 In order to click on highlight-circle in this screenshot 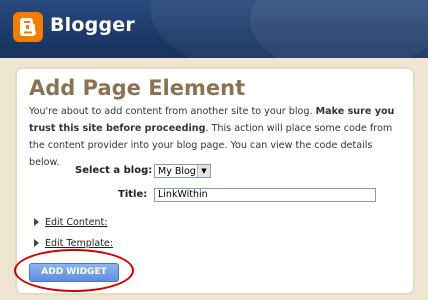, I will do `click(74, 270)`.